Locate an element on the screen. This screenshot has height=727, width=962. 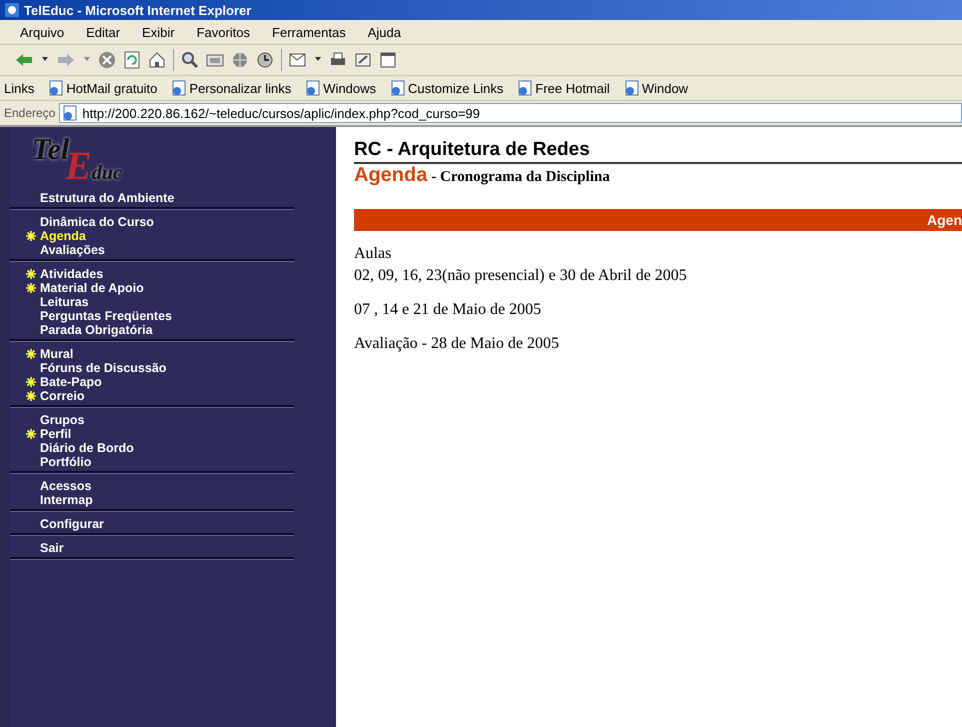
browser-icon is located at coordinates (12, 10).